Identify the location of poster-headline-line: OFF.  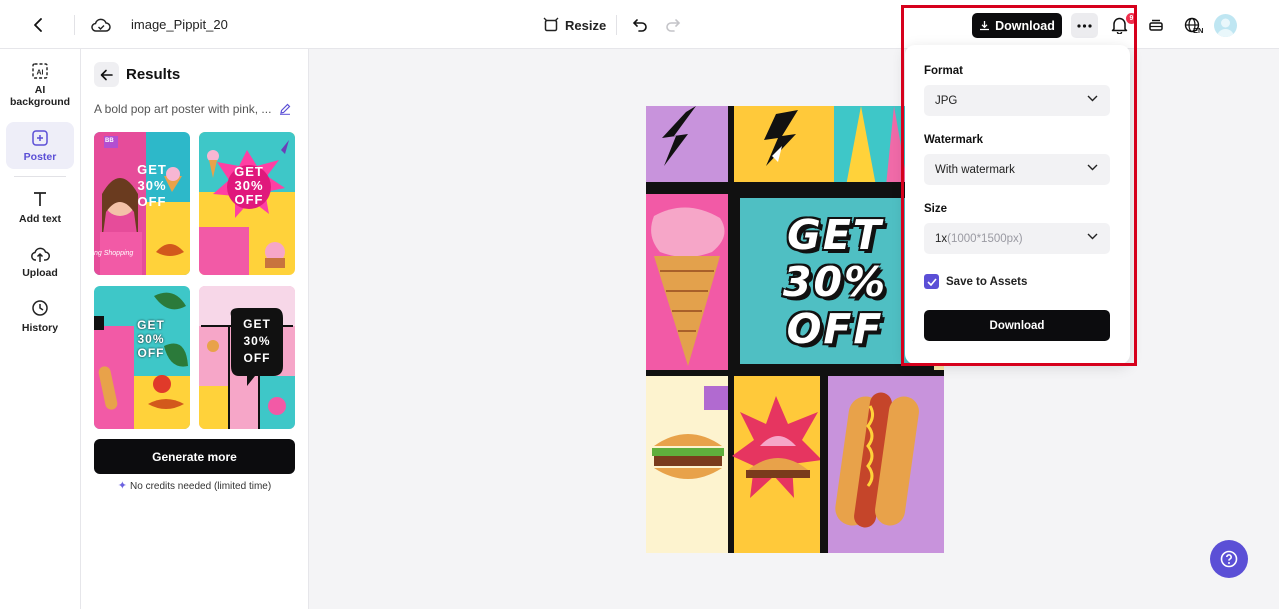
(835, 329).